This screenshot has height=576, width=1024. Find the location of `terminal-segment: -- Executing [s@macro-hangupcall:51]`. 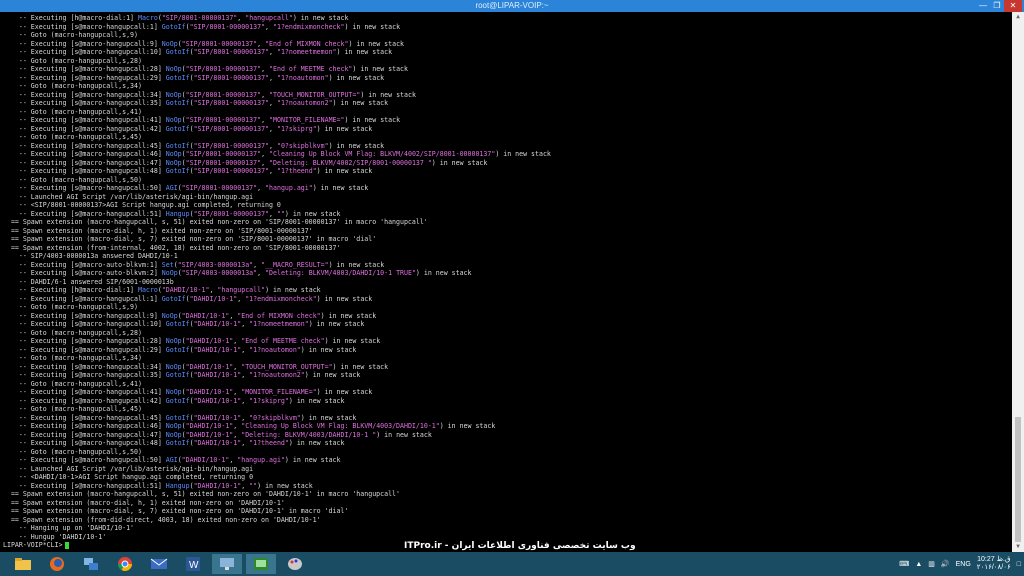

terminal-segment: -- Executing [s@macro-hangupcall:51] is located at coordinates (84, 213).